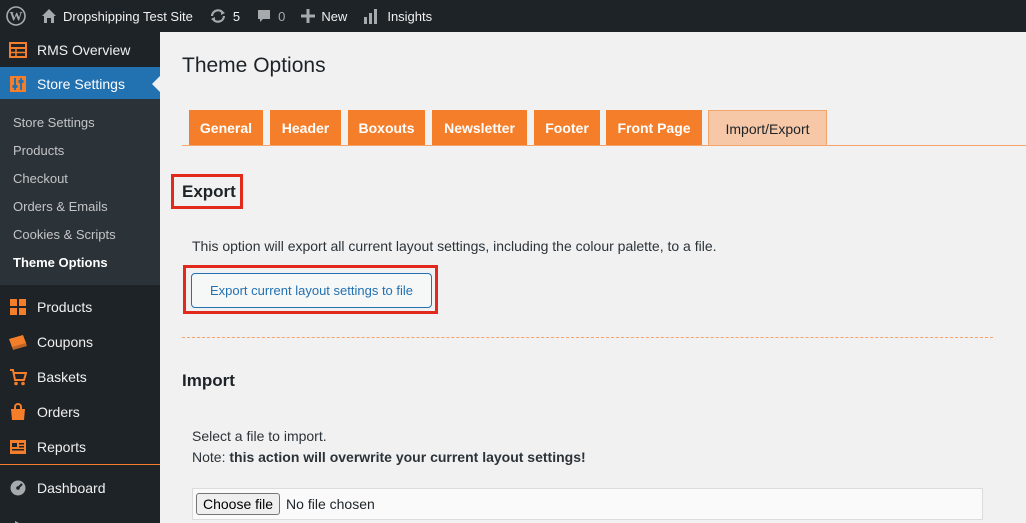  I want to click on submenu-theme-options: Theme Options, so click(60, 262).